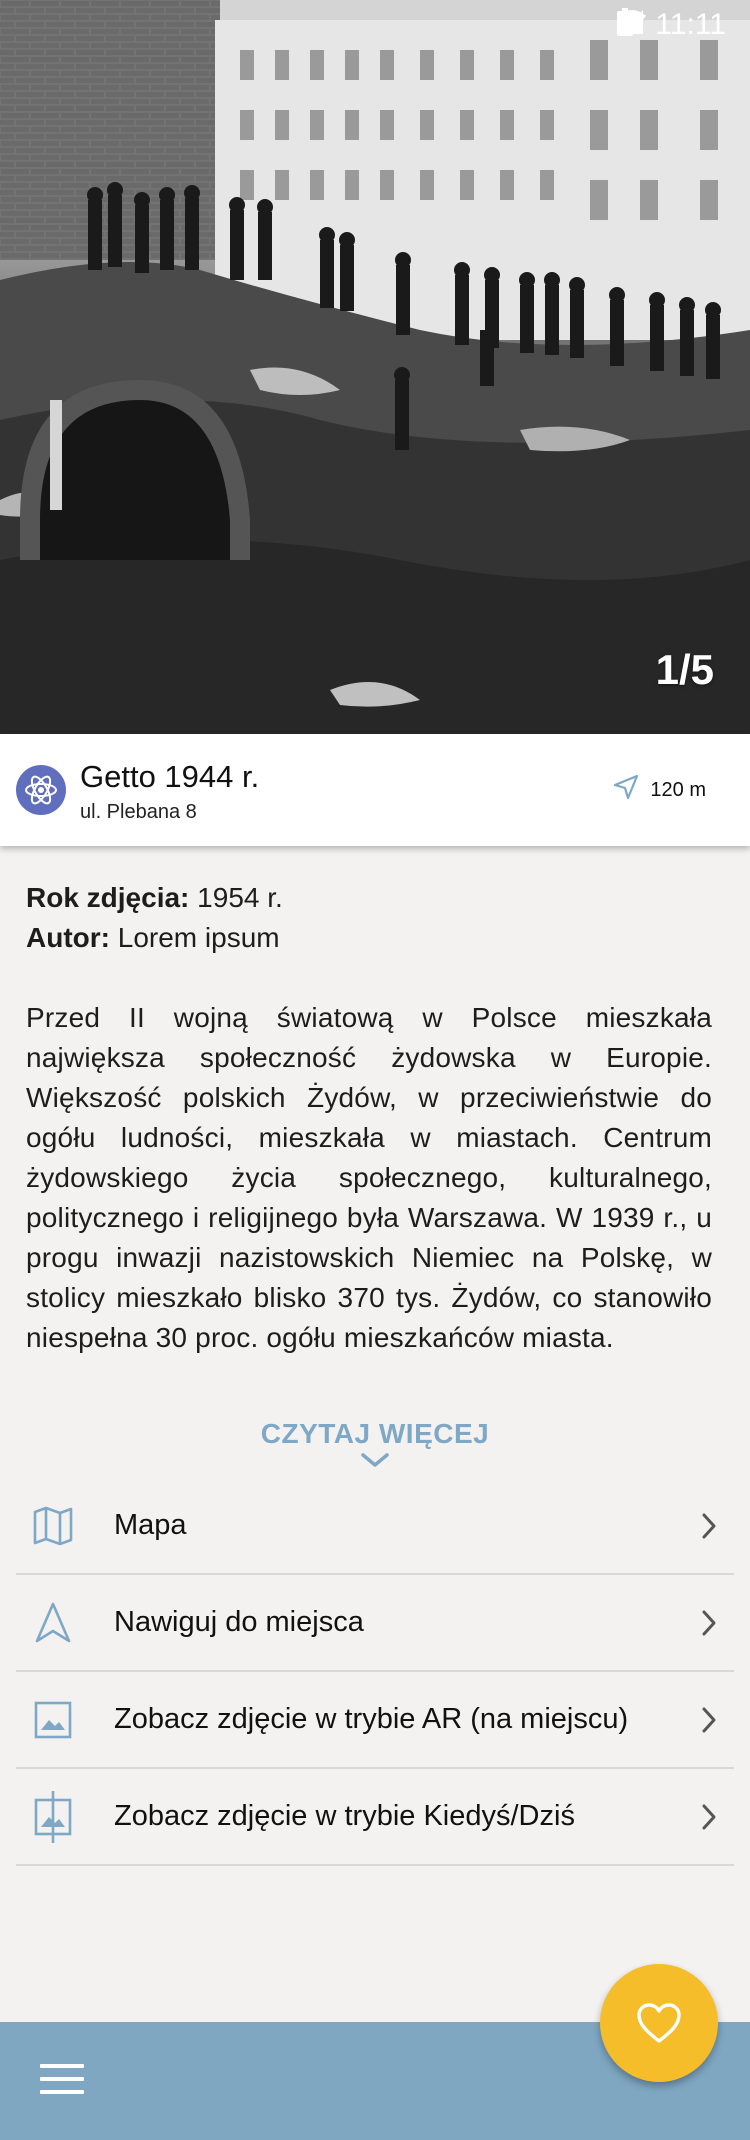  Describe the element at coordinates (53, 1623) in the screenshot. I see `navigation-arrow-icon` at that location.